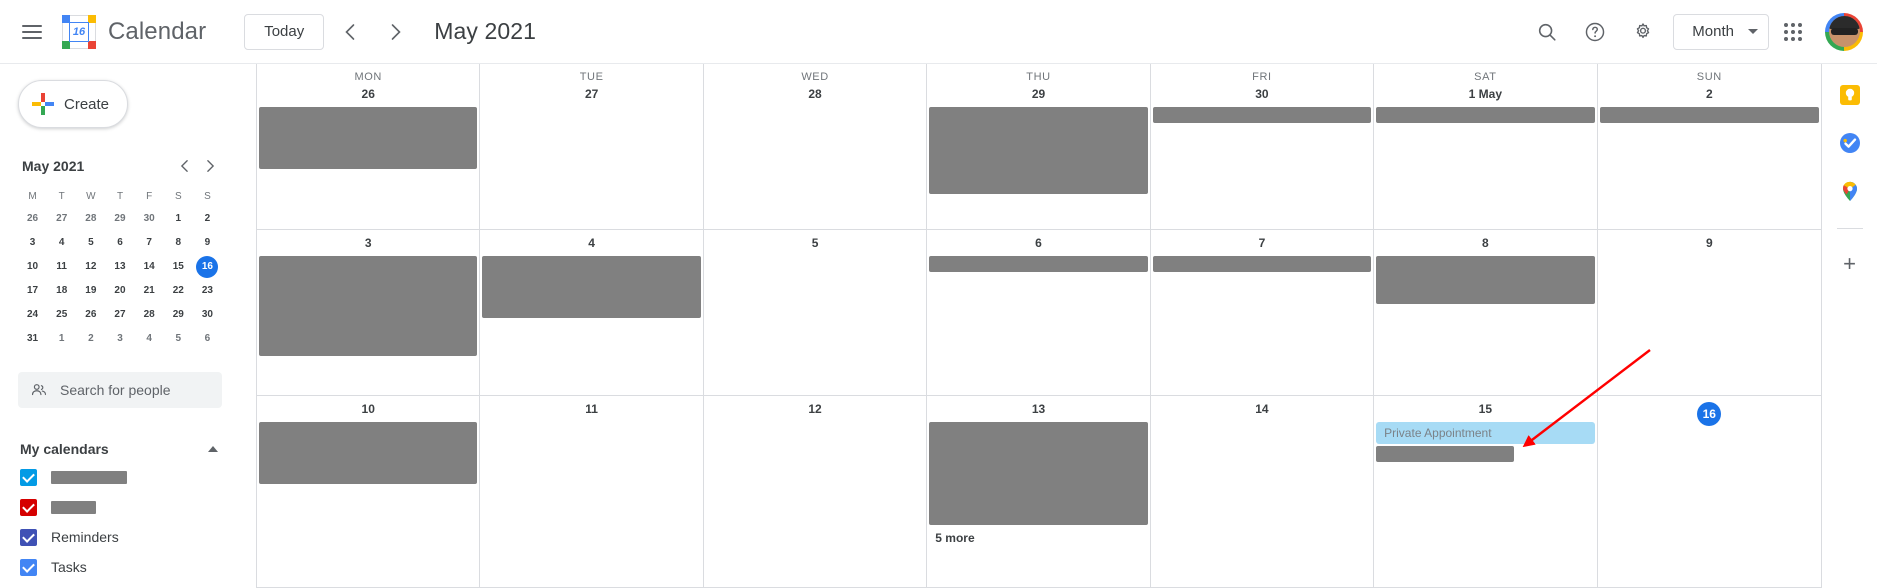  What do you see at coordinates (591, 409) in the screenshot?
I see `day-number: 11` at bounding box center [591, 409].